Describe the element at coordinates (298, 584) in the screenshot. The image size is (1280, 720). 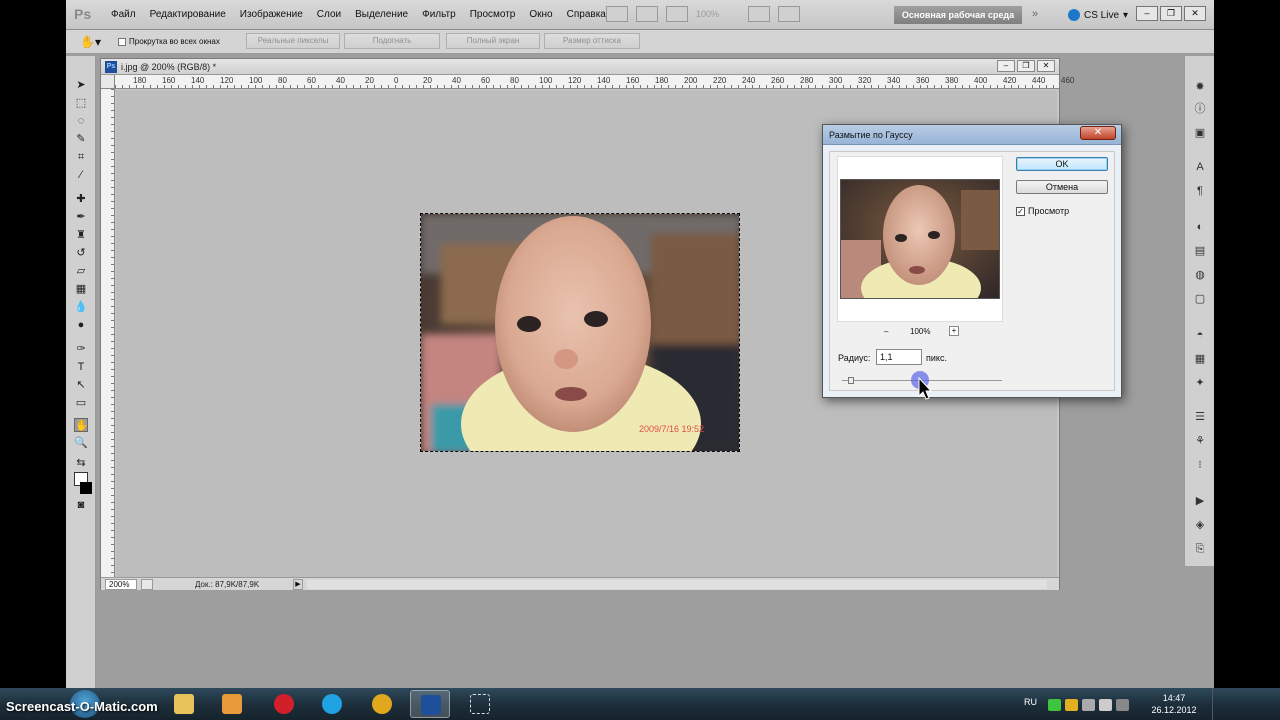
I see `status-menu-arrow-icon: ▶` at that location.